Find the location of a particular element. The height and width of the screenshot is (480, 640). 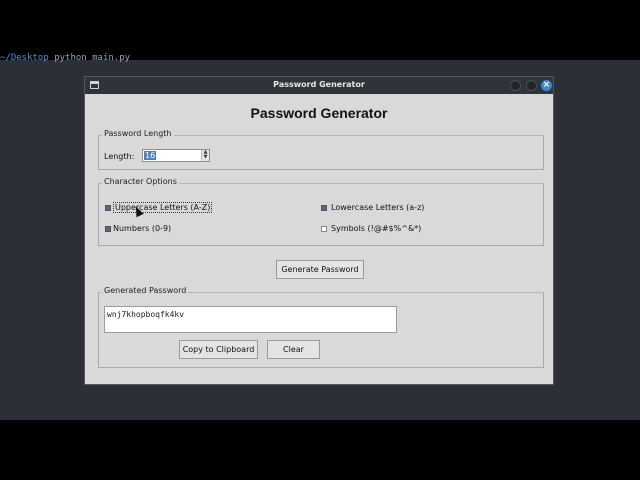

close-button: × is located at coordinates (546, 85).